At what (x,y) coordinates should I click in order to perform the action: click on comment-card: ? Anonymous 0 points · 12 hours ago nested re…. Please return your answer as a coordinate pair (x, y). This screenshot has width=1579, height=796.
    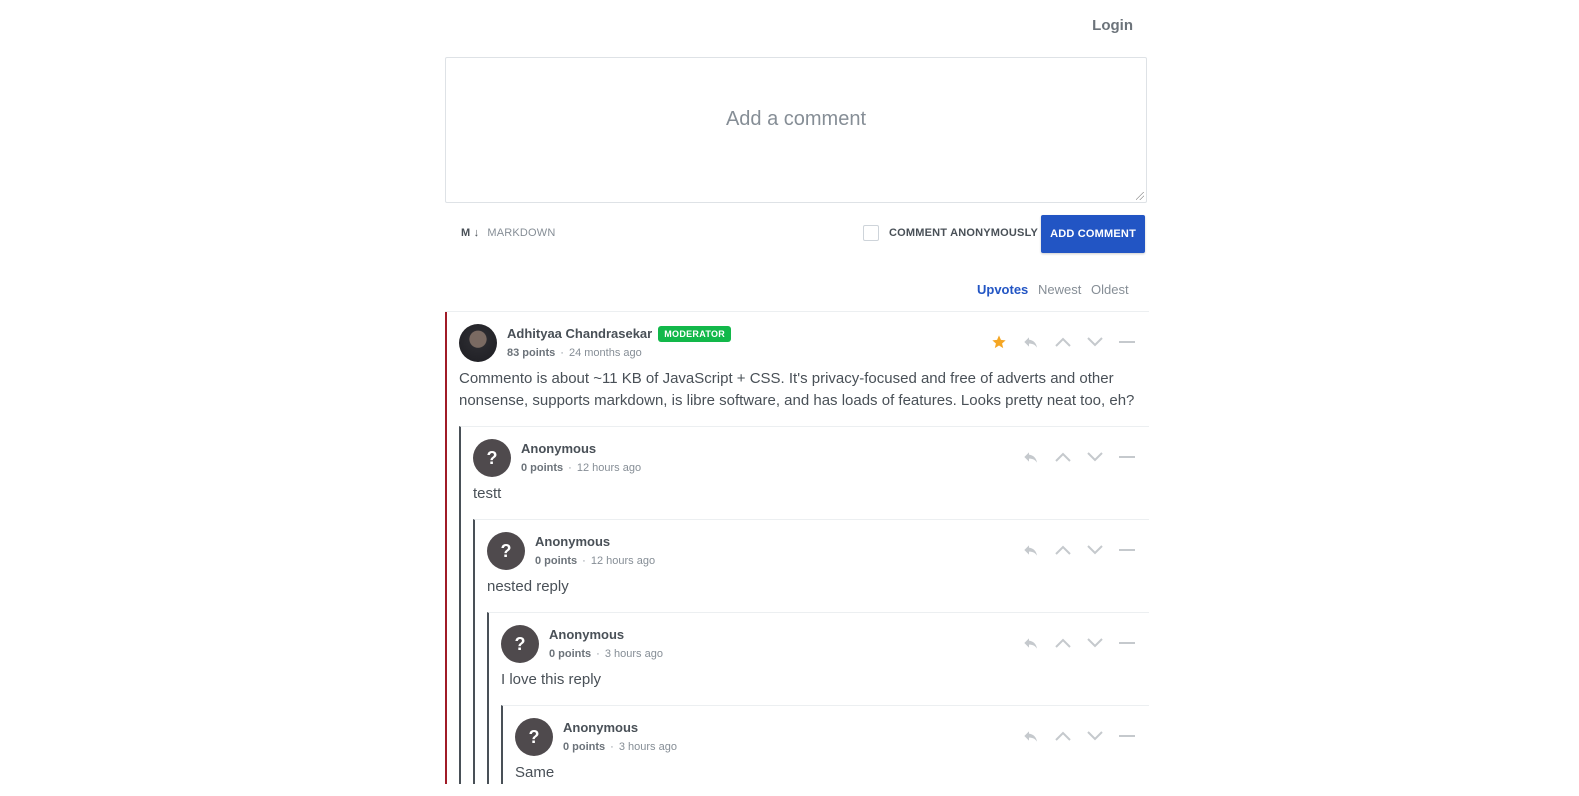
    Looking at the image, I should click on (811, 651).